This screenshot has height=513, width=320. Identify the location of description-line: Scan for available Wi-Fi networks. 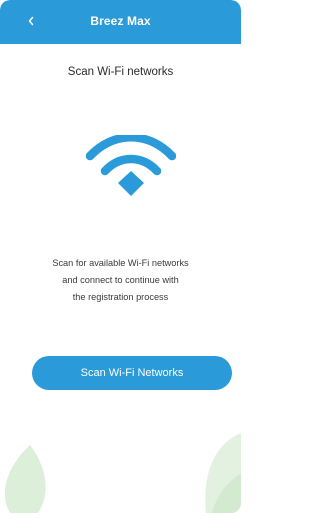
(120, 263).